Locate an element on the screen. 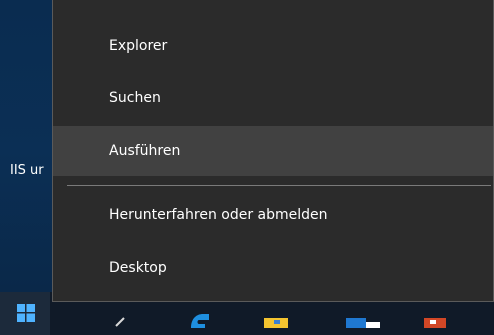 The width and height of the screenshot is (494, 335). menu-item-herunterfahren-oder-abmelden: Herunterfahren oder abmelden is located at coordinates (273, 215).